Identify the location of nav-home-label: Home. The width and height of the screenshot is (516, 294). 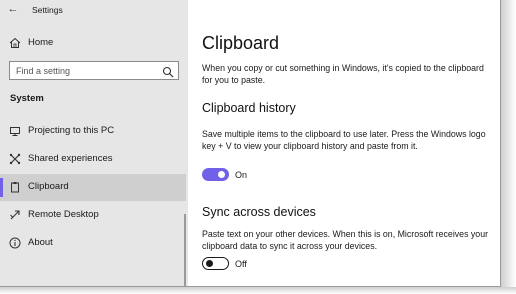
(41, 42).